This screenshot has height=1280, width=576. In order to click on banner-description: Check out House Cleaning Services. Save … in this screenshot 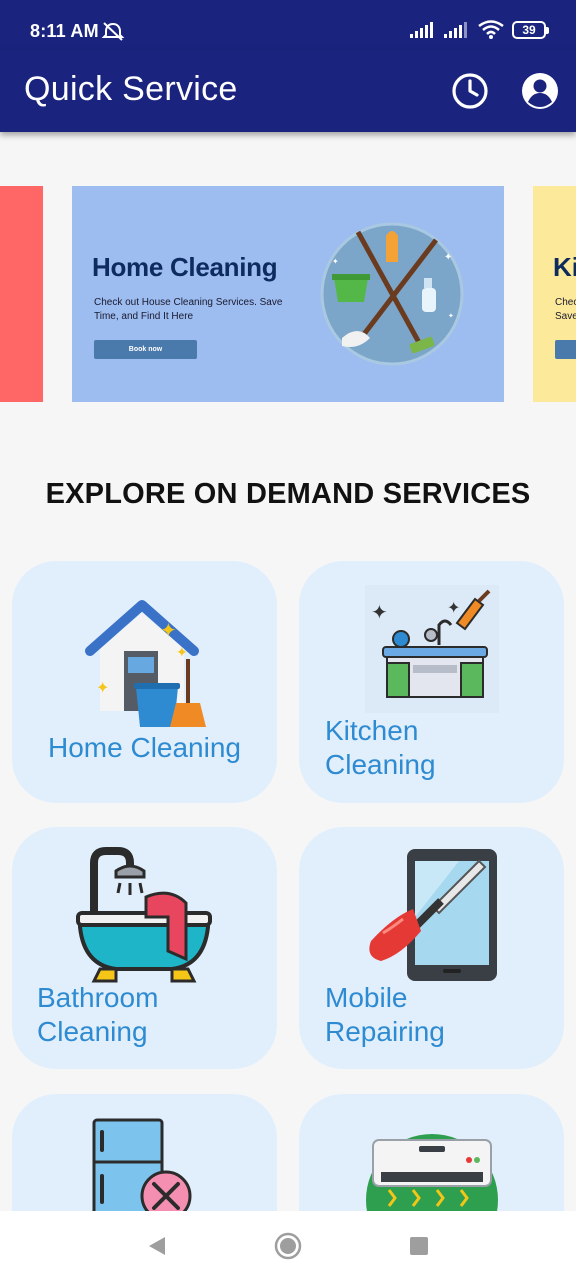, I will do `click(188, 309)`.